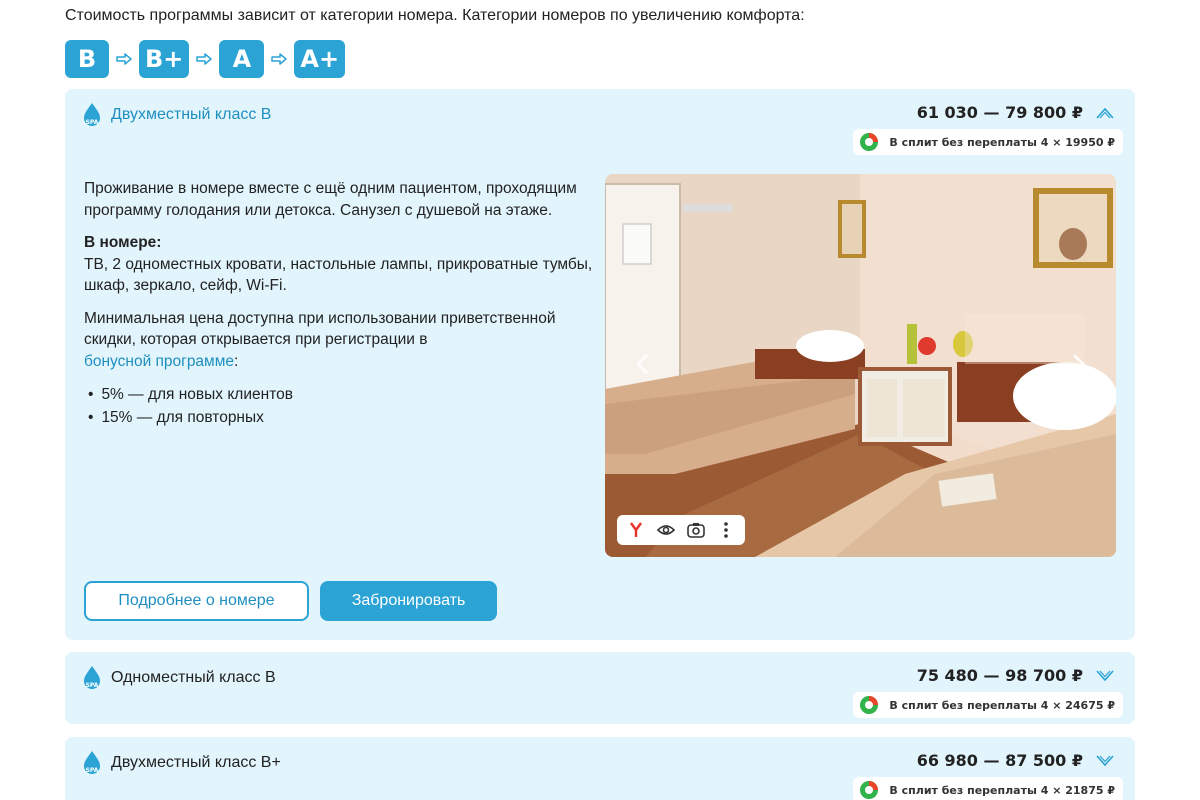  I want to click on split-payment-badge: В сплит без переплаты 4 × 19950 ₽, so click(988, 142).